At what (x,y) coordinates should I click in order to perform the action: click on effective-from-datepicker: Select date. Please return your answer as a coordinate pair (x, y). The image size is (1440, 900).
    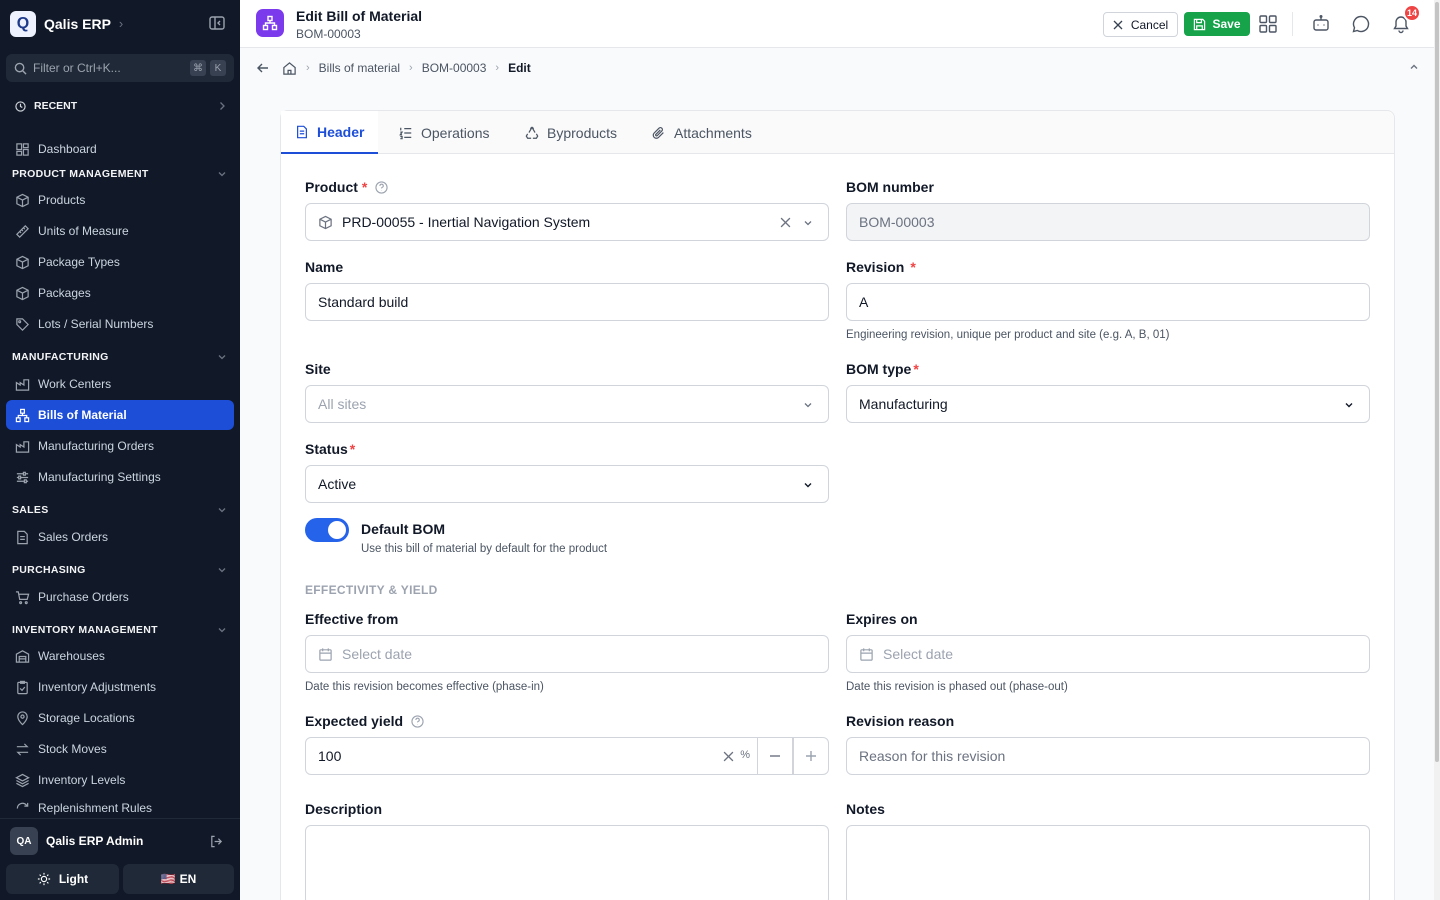
    Looking at the image, I should click on (567, 654).